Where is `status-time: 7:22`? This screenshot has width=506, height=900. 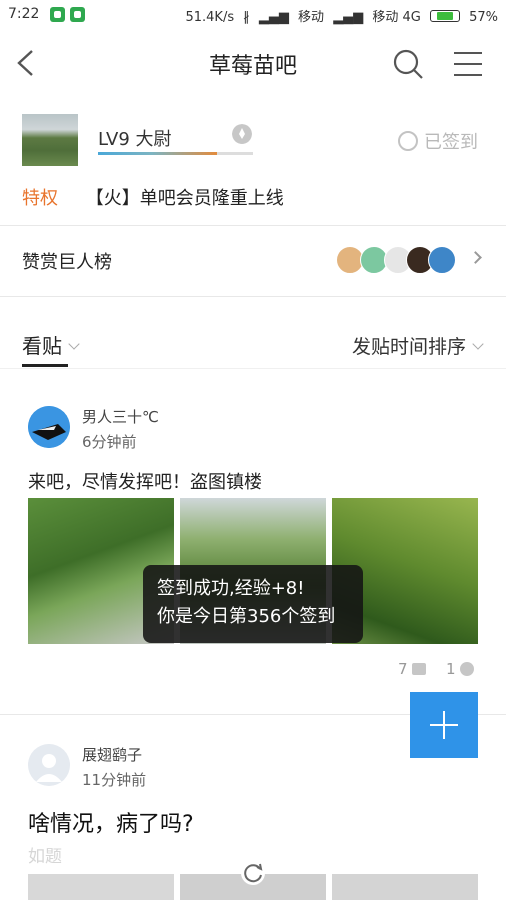 status-time: 7:22 is located at coordinates (24, 14).